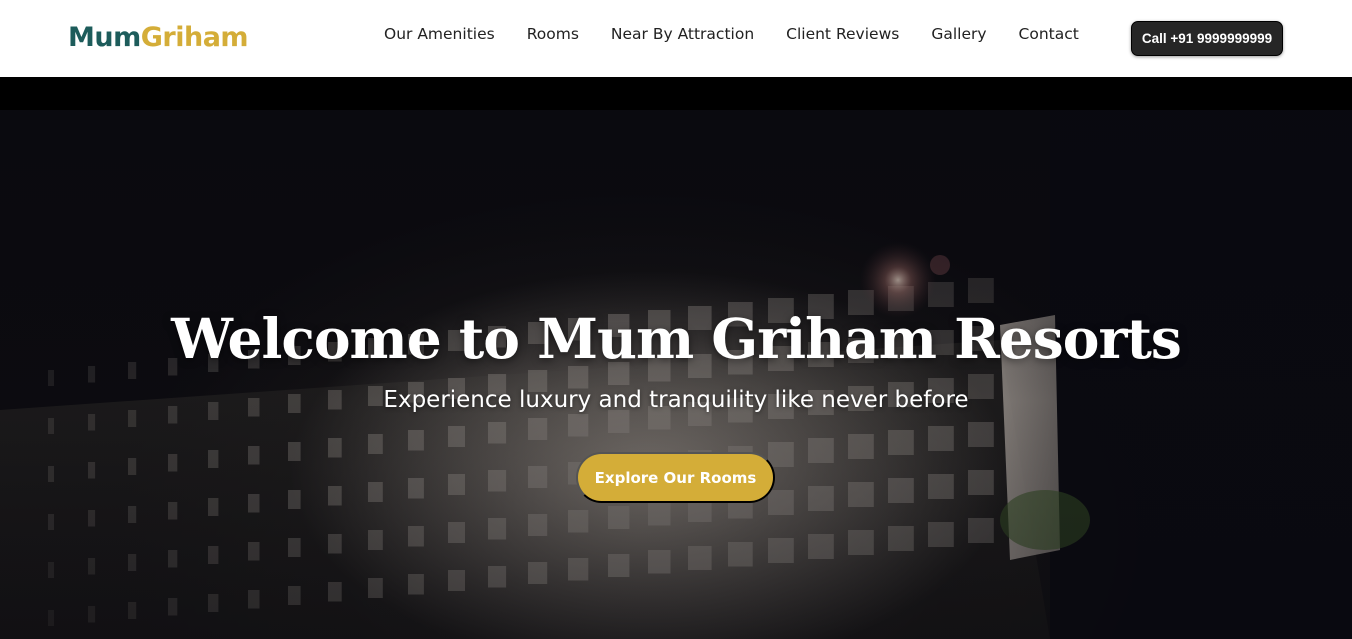  Describe the element at coordinates (842, 34) in the screenshot. I see `nav-link-reviews: Client Reviews` at that location.